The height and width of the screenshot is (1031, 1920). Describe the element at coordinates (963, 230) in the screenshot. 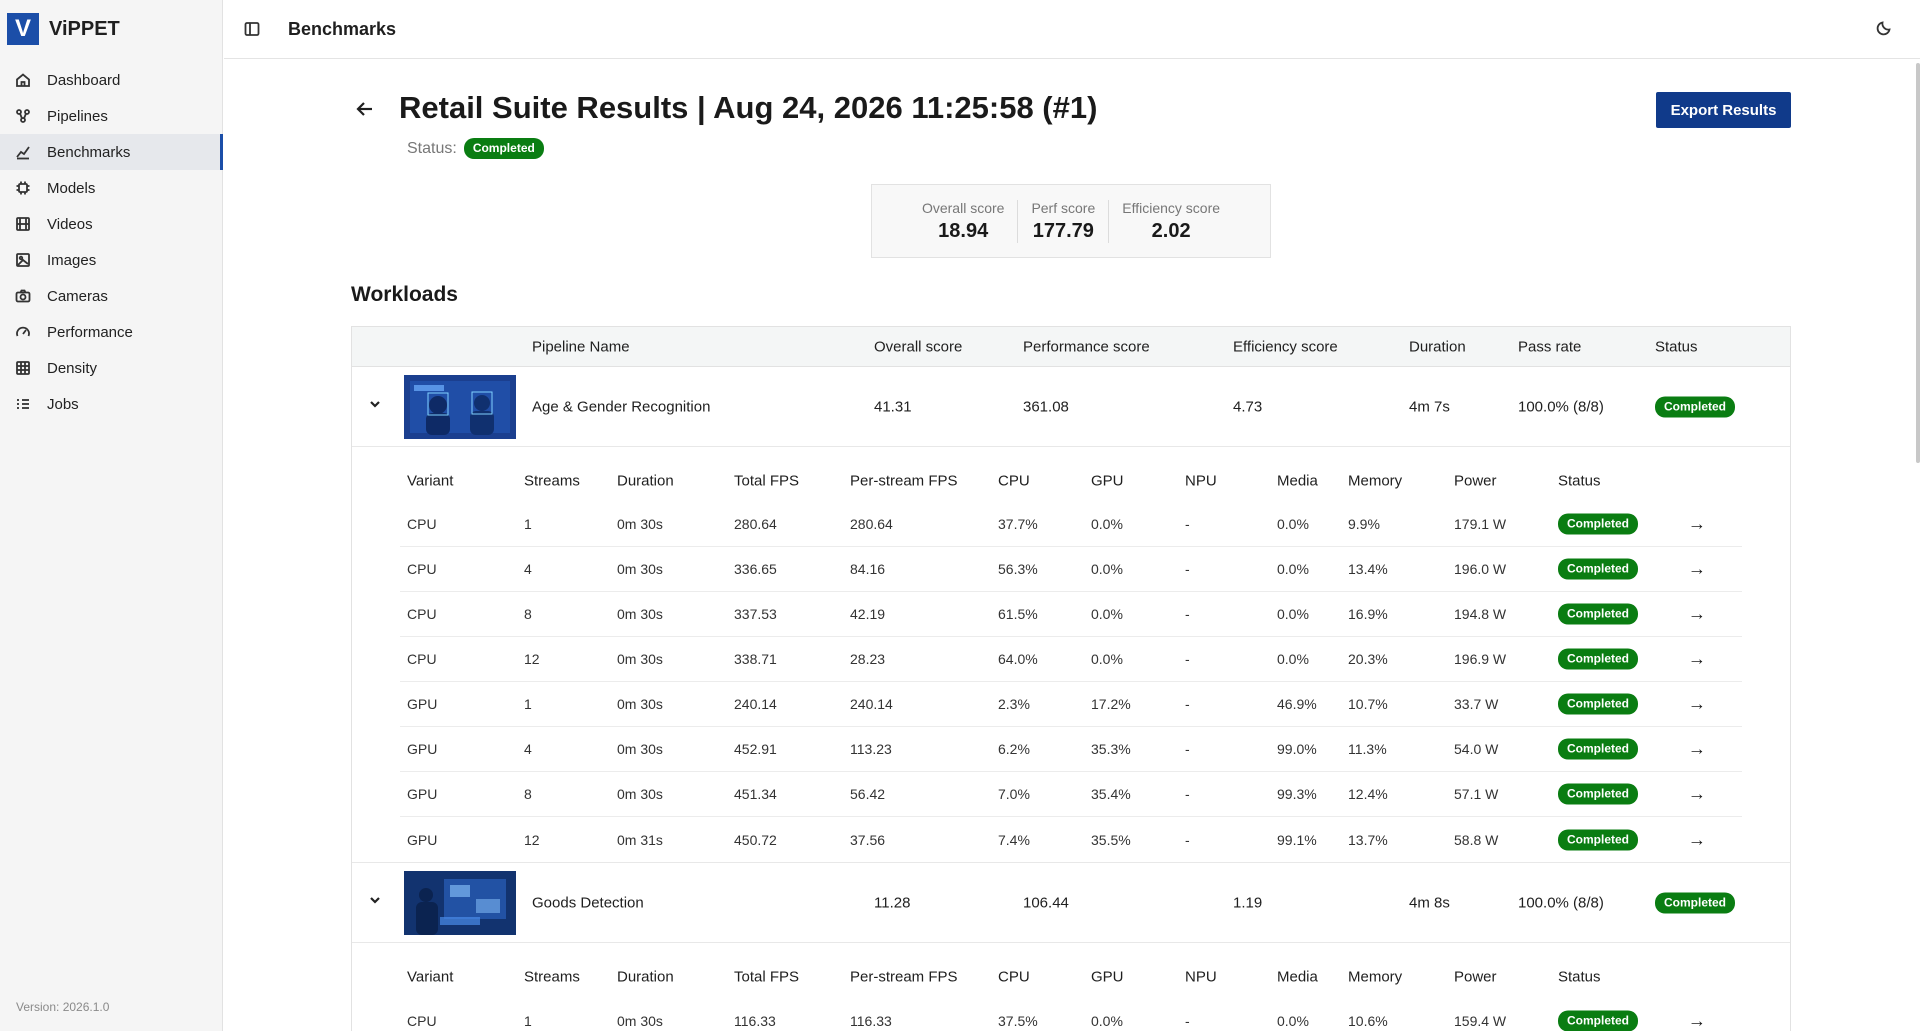

I see `score-value: 18.94` at that location.